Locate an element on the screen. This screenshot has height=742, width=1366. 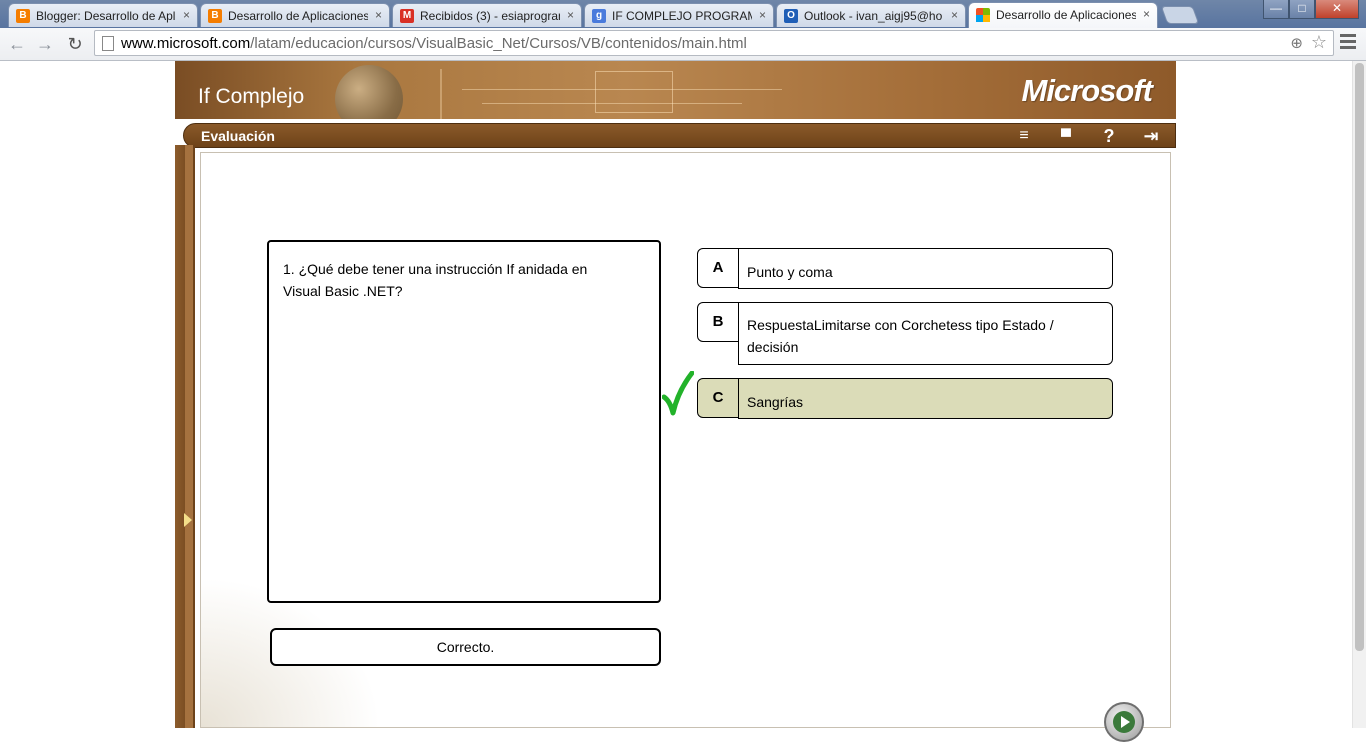
page-scrollbar is located at coordinates (1359, 394).